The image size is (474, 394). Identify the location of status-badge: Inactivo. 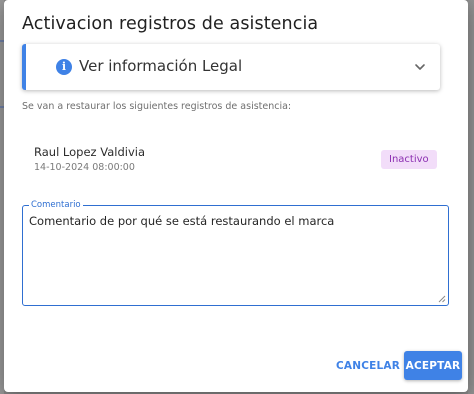
(409, 159).